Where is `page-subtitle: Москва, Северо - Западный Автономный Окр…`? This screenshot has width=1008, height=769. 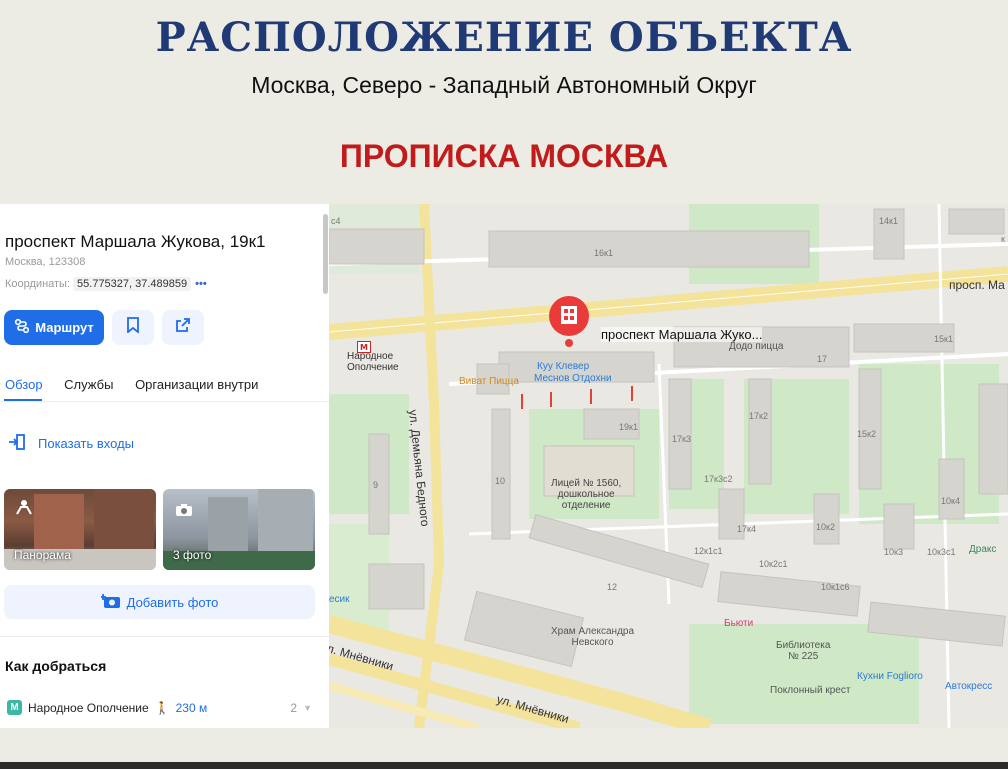
page-subtitle: Москва, Северо - Западный Автономный Окр… is located at coordinates (504, 85).